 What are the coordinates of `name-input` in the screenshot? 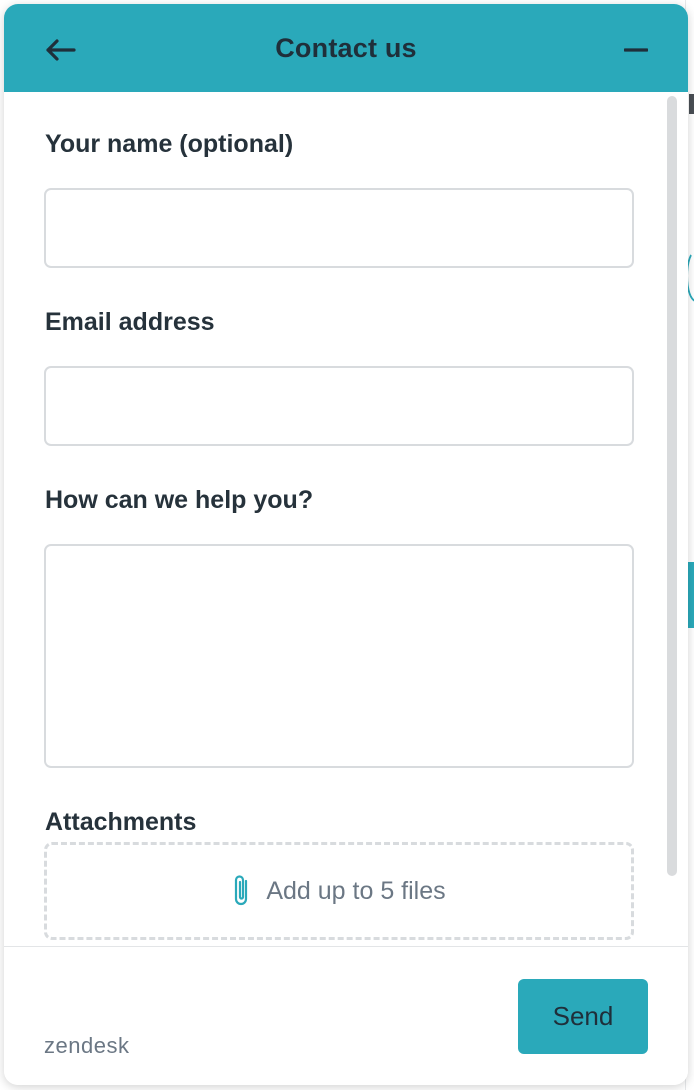 It's located at (339, 228).